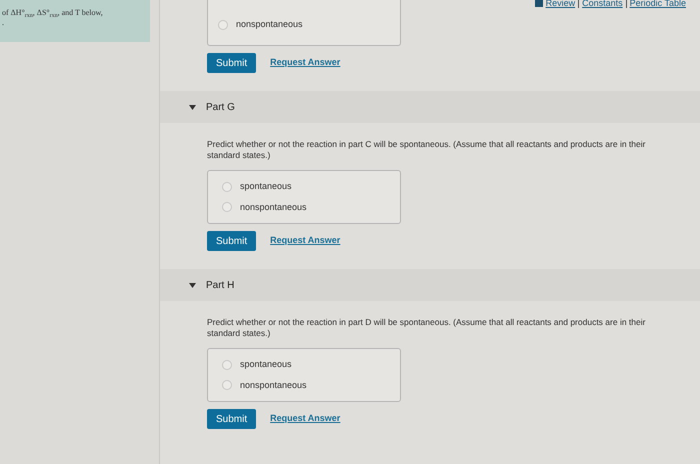 This screenshot has width=700, height=464. What do you see at coordinates (3, 23) in the screenshot?
I see `context-text: .` at bounding box center [3, 23].